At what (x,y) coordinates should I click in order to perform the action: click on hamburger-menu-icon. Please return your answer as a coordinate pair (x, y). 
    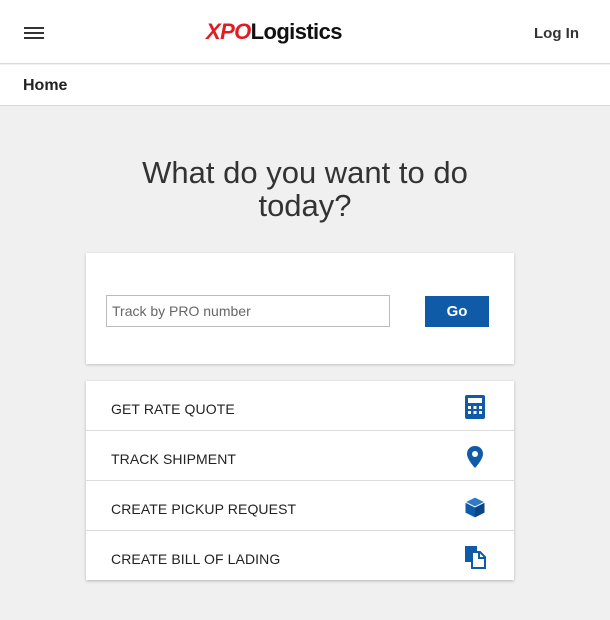
    Looking at the image, I should click on (35, 33).